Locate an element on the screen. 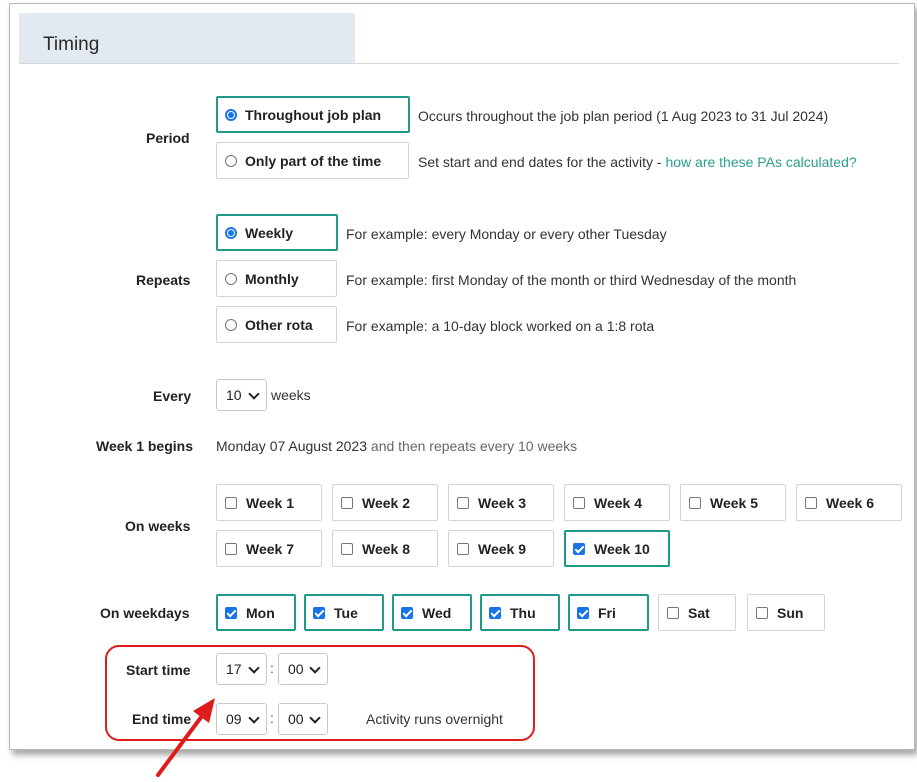  header-divider is located at coordinates (459, 63).